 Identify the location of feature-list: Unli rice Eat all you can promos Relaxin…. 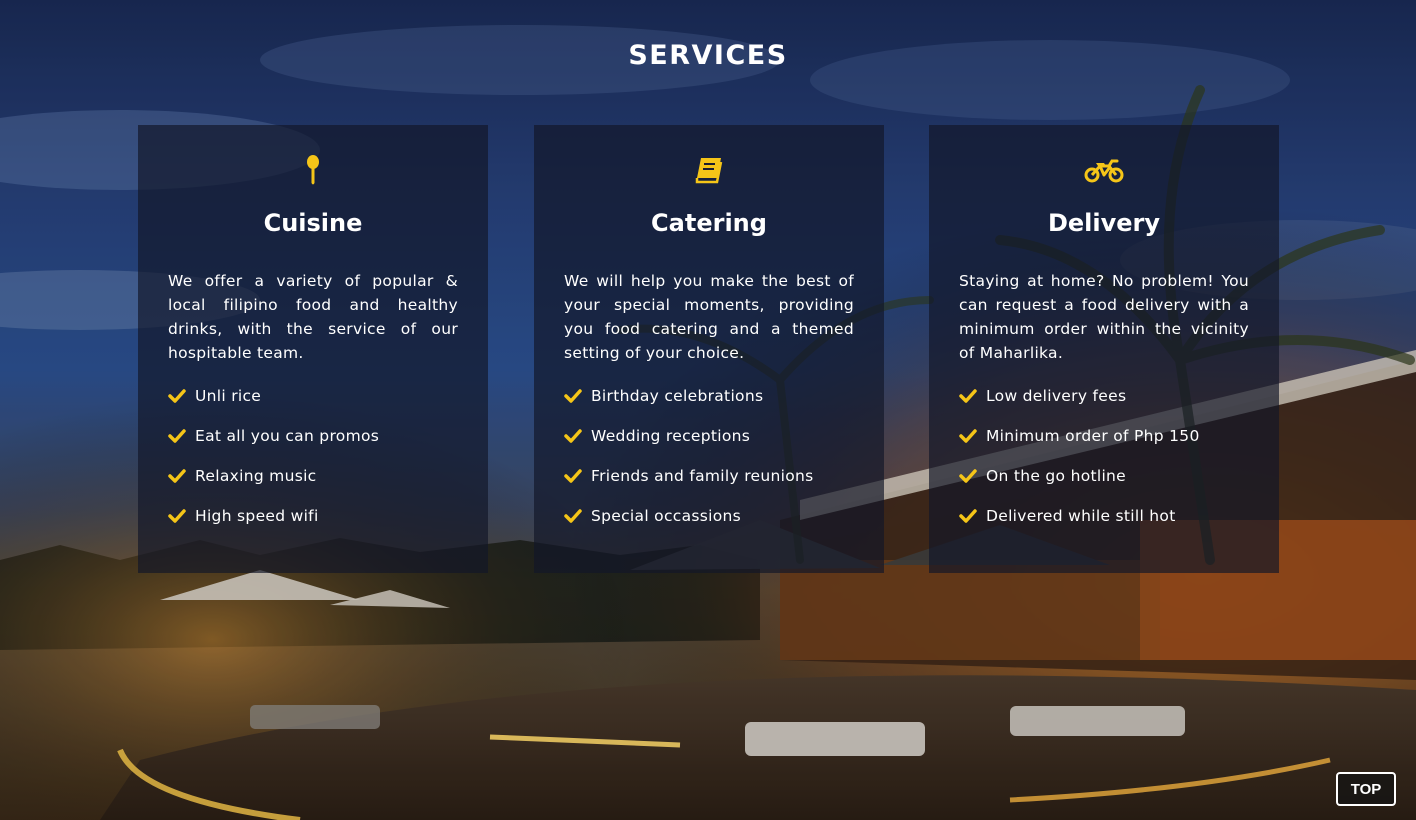
(318, 464).